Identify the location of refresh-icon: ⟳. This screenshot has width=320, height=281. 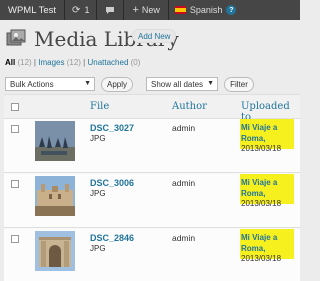
(76, 10).